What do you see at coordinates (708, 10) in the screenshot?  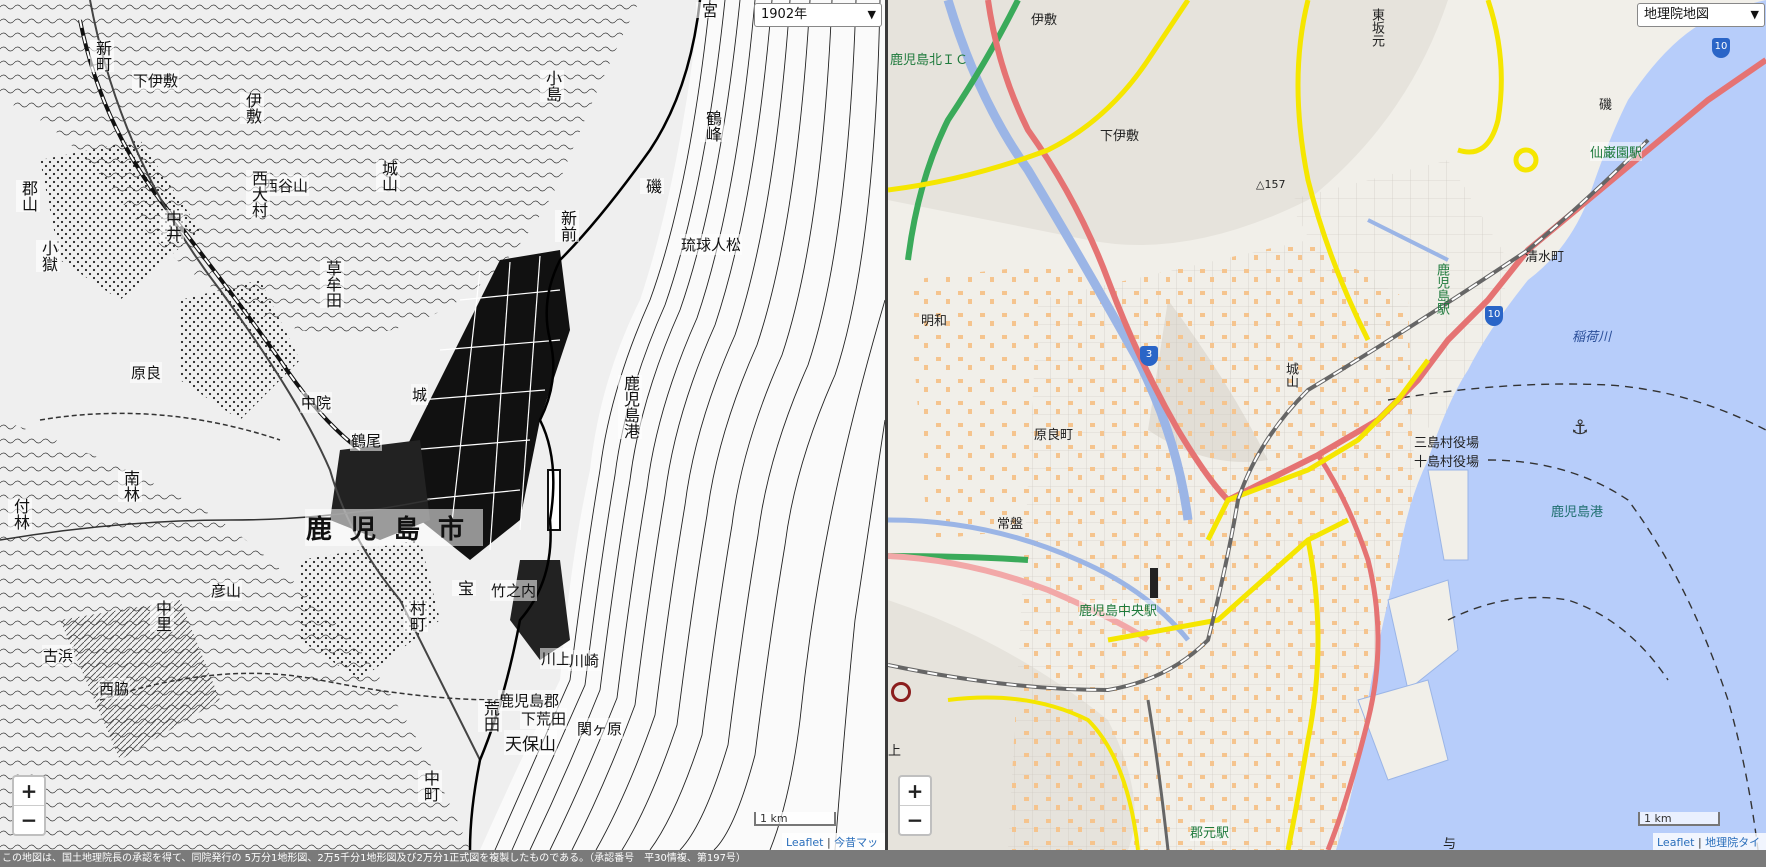 I see `old-label-miyagi: 宮` at bounding box center [708, 10].